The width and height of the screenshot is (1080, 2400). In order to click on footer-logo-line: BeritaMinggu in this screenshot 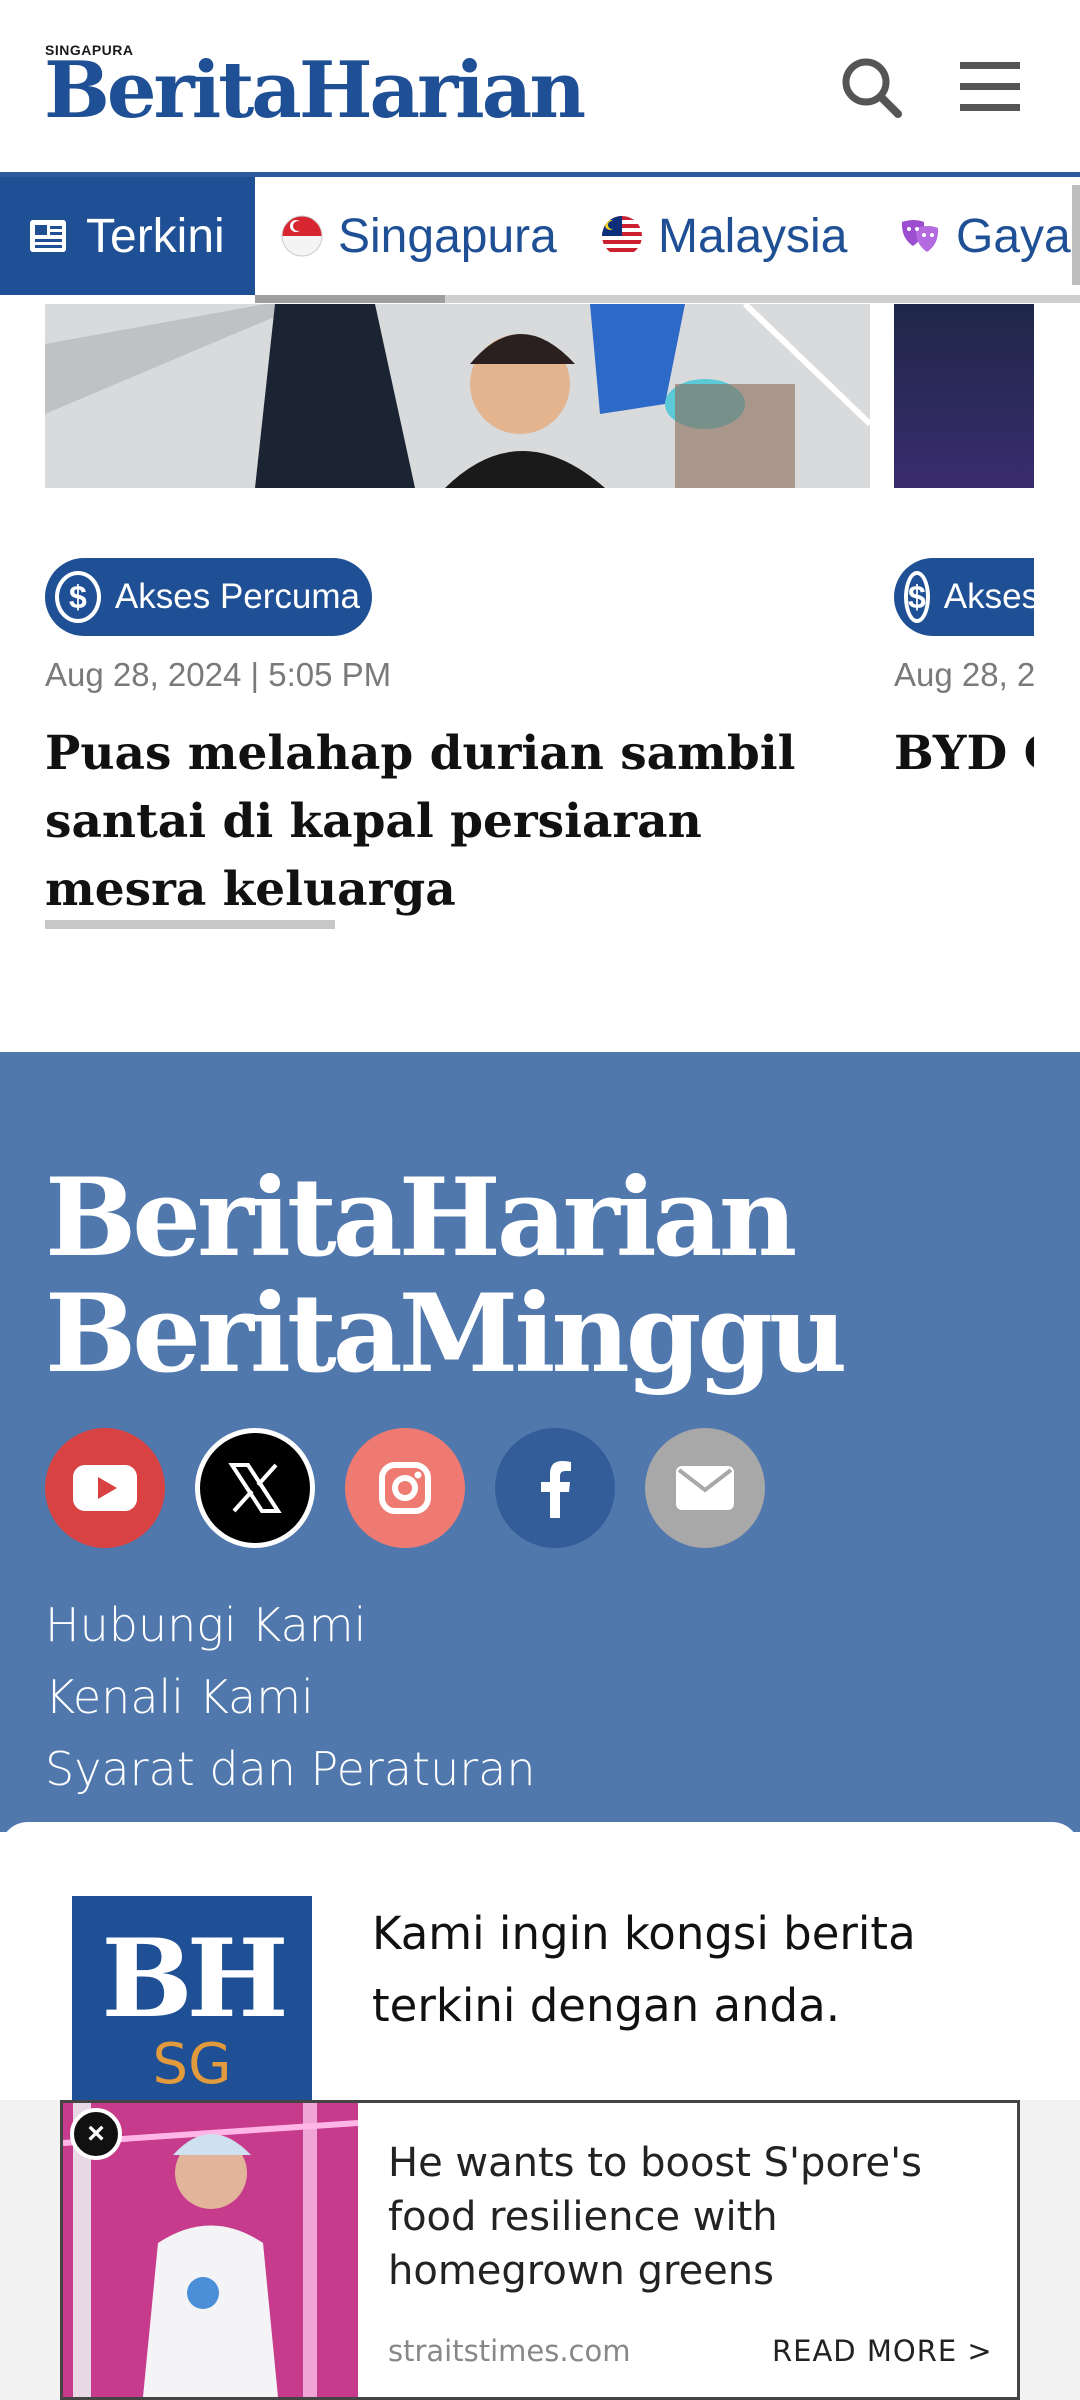, I will do `click(446, 1334)`.